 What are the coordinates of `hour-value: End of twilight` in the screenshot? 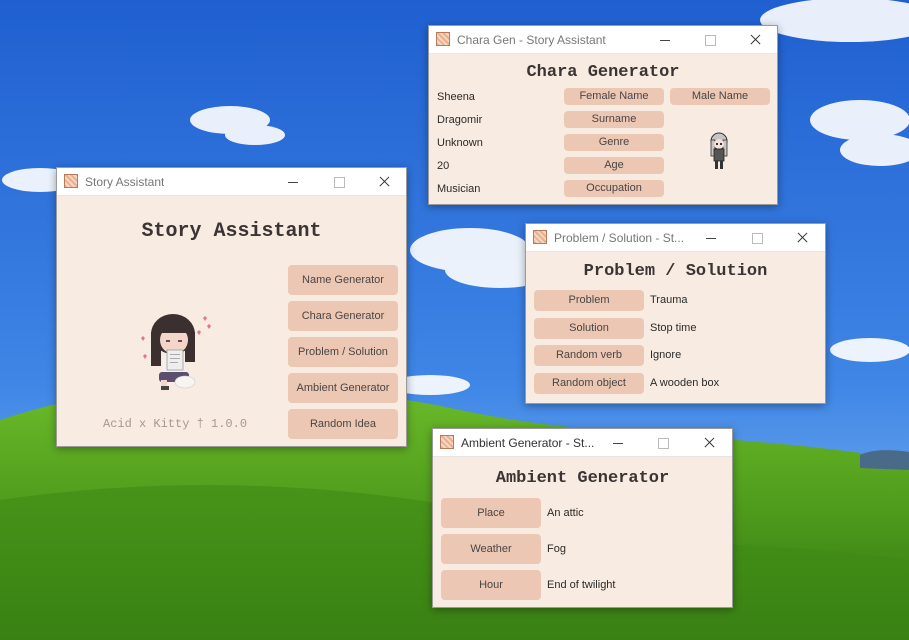 It's located at (581, 585).